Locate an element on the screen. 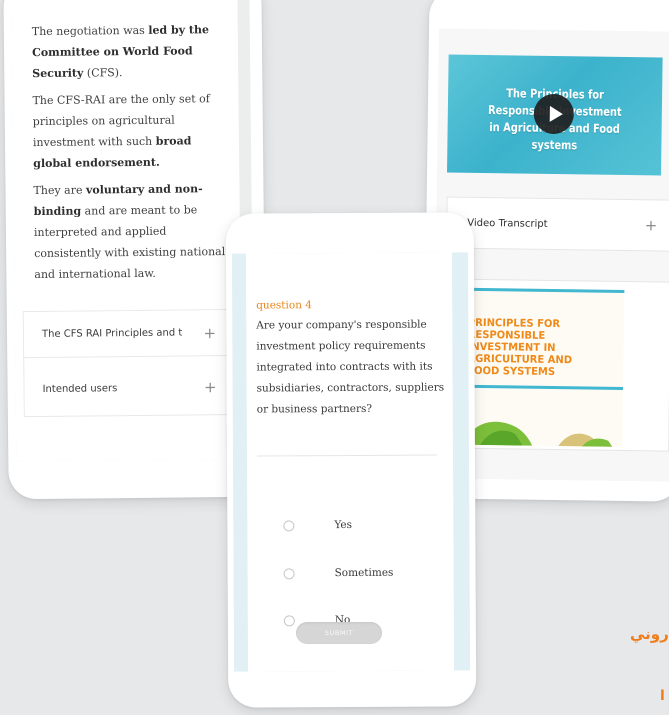 Image resolution: width=669 pixels, height=715 pixels. body-text: They are is located at coordinates (60, 190).